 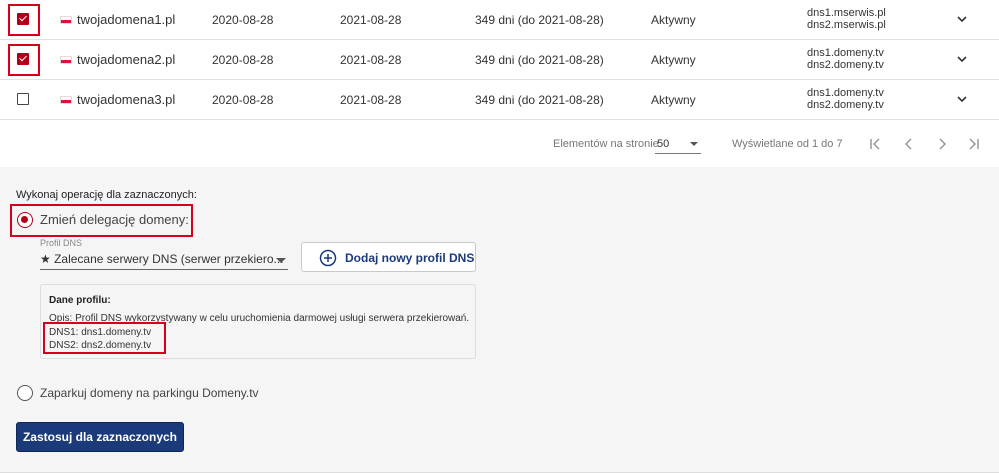 What do you see at coordinates (149, 393) in the screenshot?
I see `parking-option-label: Zaparkuj domeny na parkingu Domeny.tv` at bounding box center [149, 393].